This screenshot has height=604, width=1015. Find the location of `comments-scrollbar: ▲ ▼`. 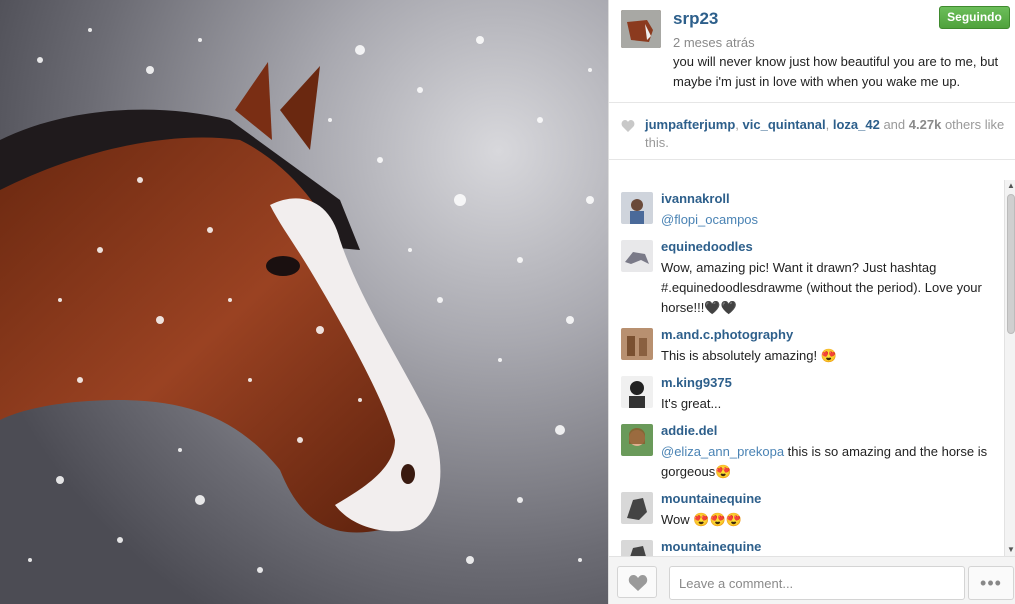

comments-scrollbar: ▲ ▼ is located at coordinates (1009, 368).